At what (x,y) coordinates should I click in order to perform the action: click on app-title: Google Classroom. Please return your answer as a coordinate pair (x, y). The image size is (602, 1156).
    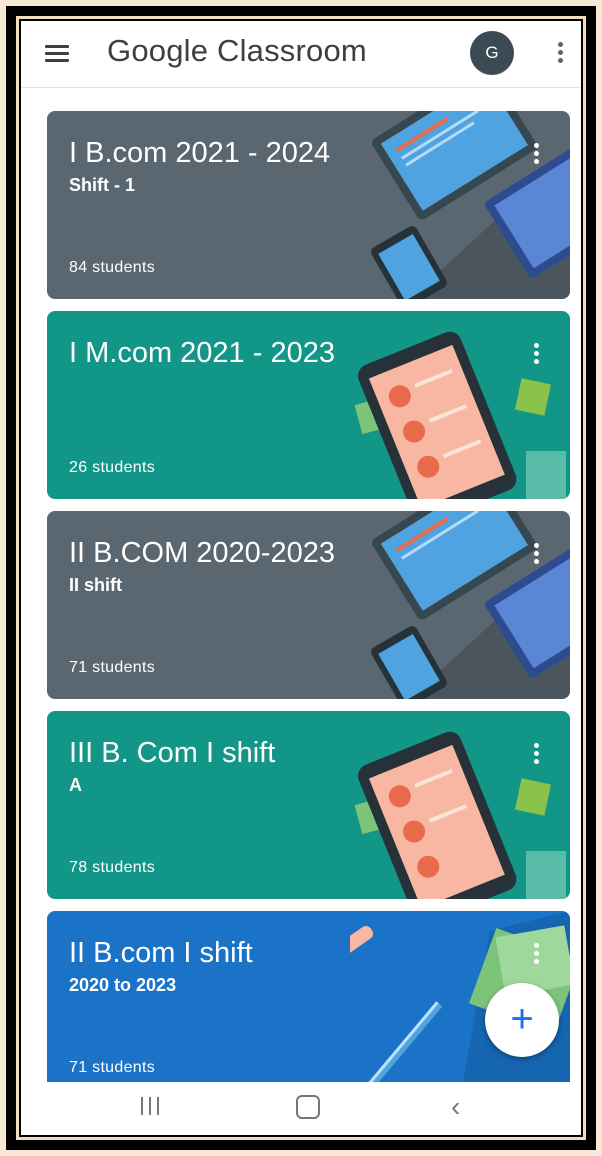
    Looking at the image, I should click on (237, 50).